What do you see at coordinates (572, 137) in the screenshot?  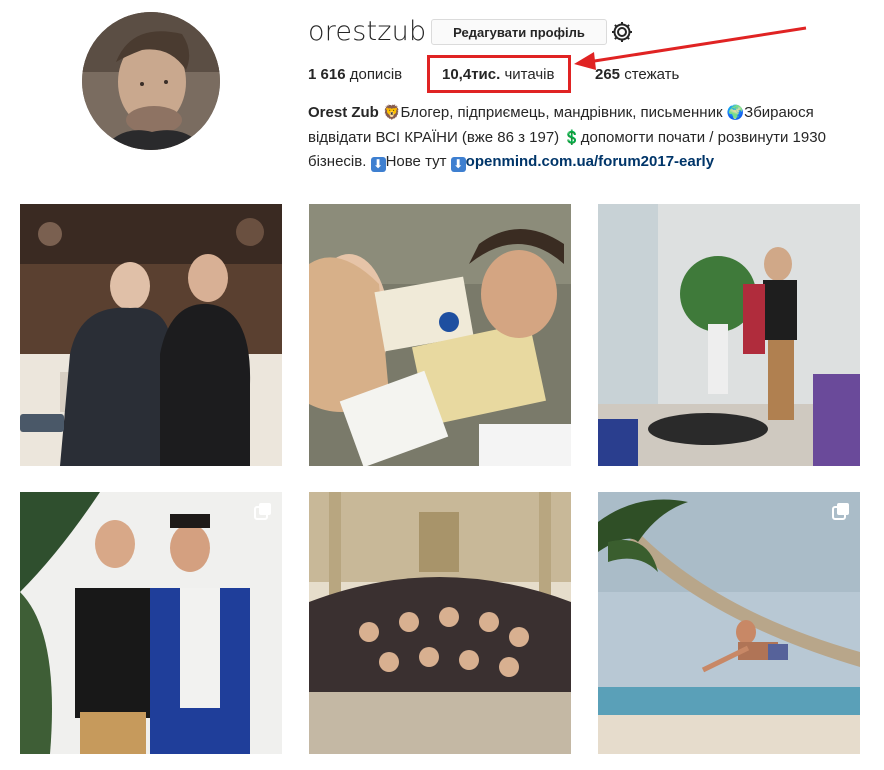 I see `dollar-emoji-icon: 💲` at bounding box center [572, 137].